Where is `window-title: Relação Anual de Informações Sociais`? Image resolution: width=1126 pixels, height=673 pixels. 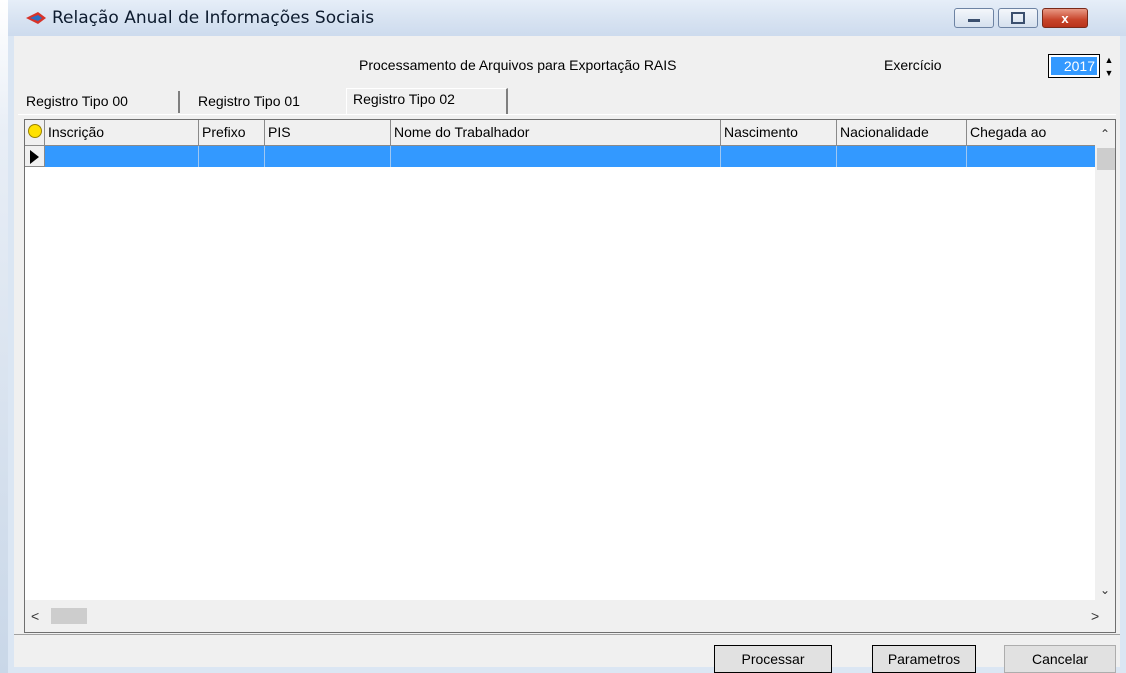 window-title: Relação Anual de Informações Sociais is located at coordinates (213, 18).